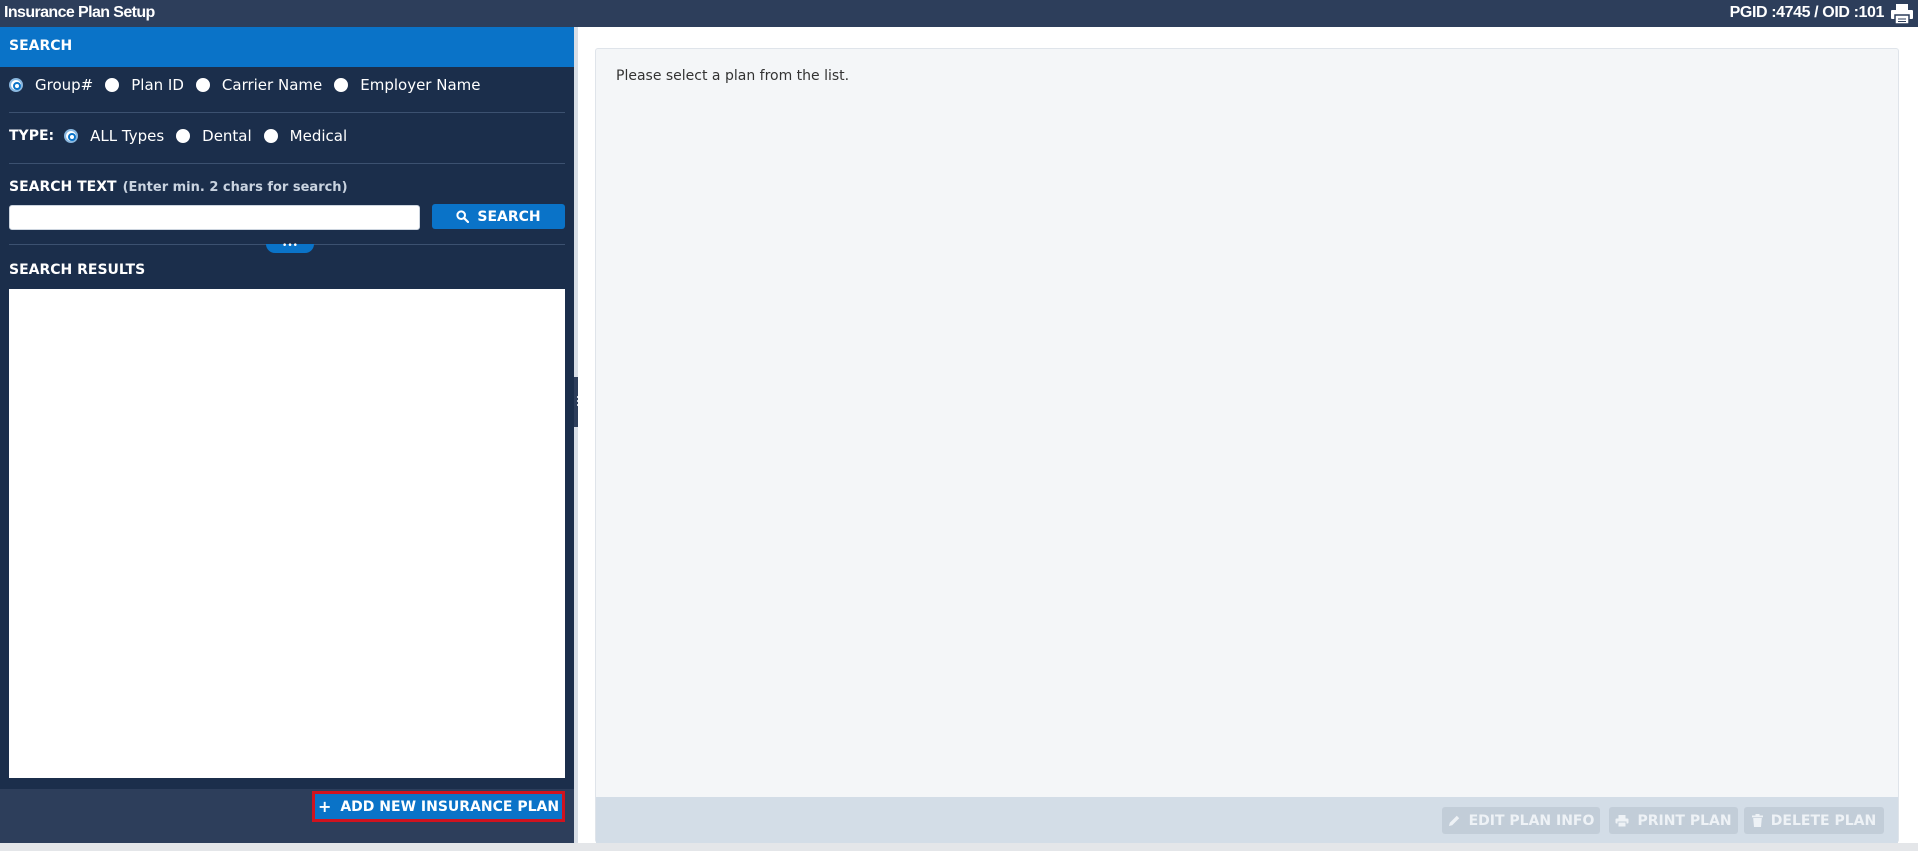  Describe the element at coordinates (272, 85) in the screenshot. I see `radio-label-carrier-name: Carrier Name` at that location.